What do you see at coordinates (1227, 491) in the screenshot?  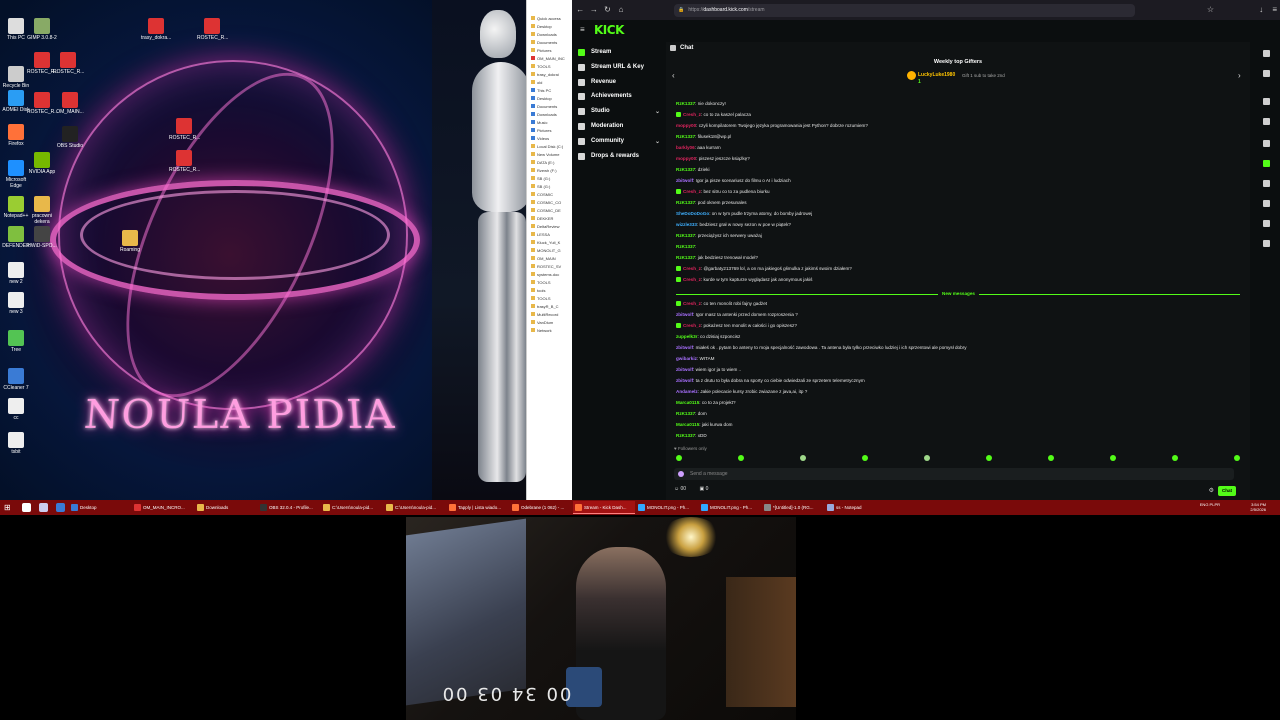 I see `chat-send-button: Chat` at bounding box center [1227, 491].